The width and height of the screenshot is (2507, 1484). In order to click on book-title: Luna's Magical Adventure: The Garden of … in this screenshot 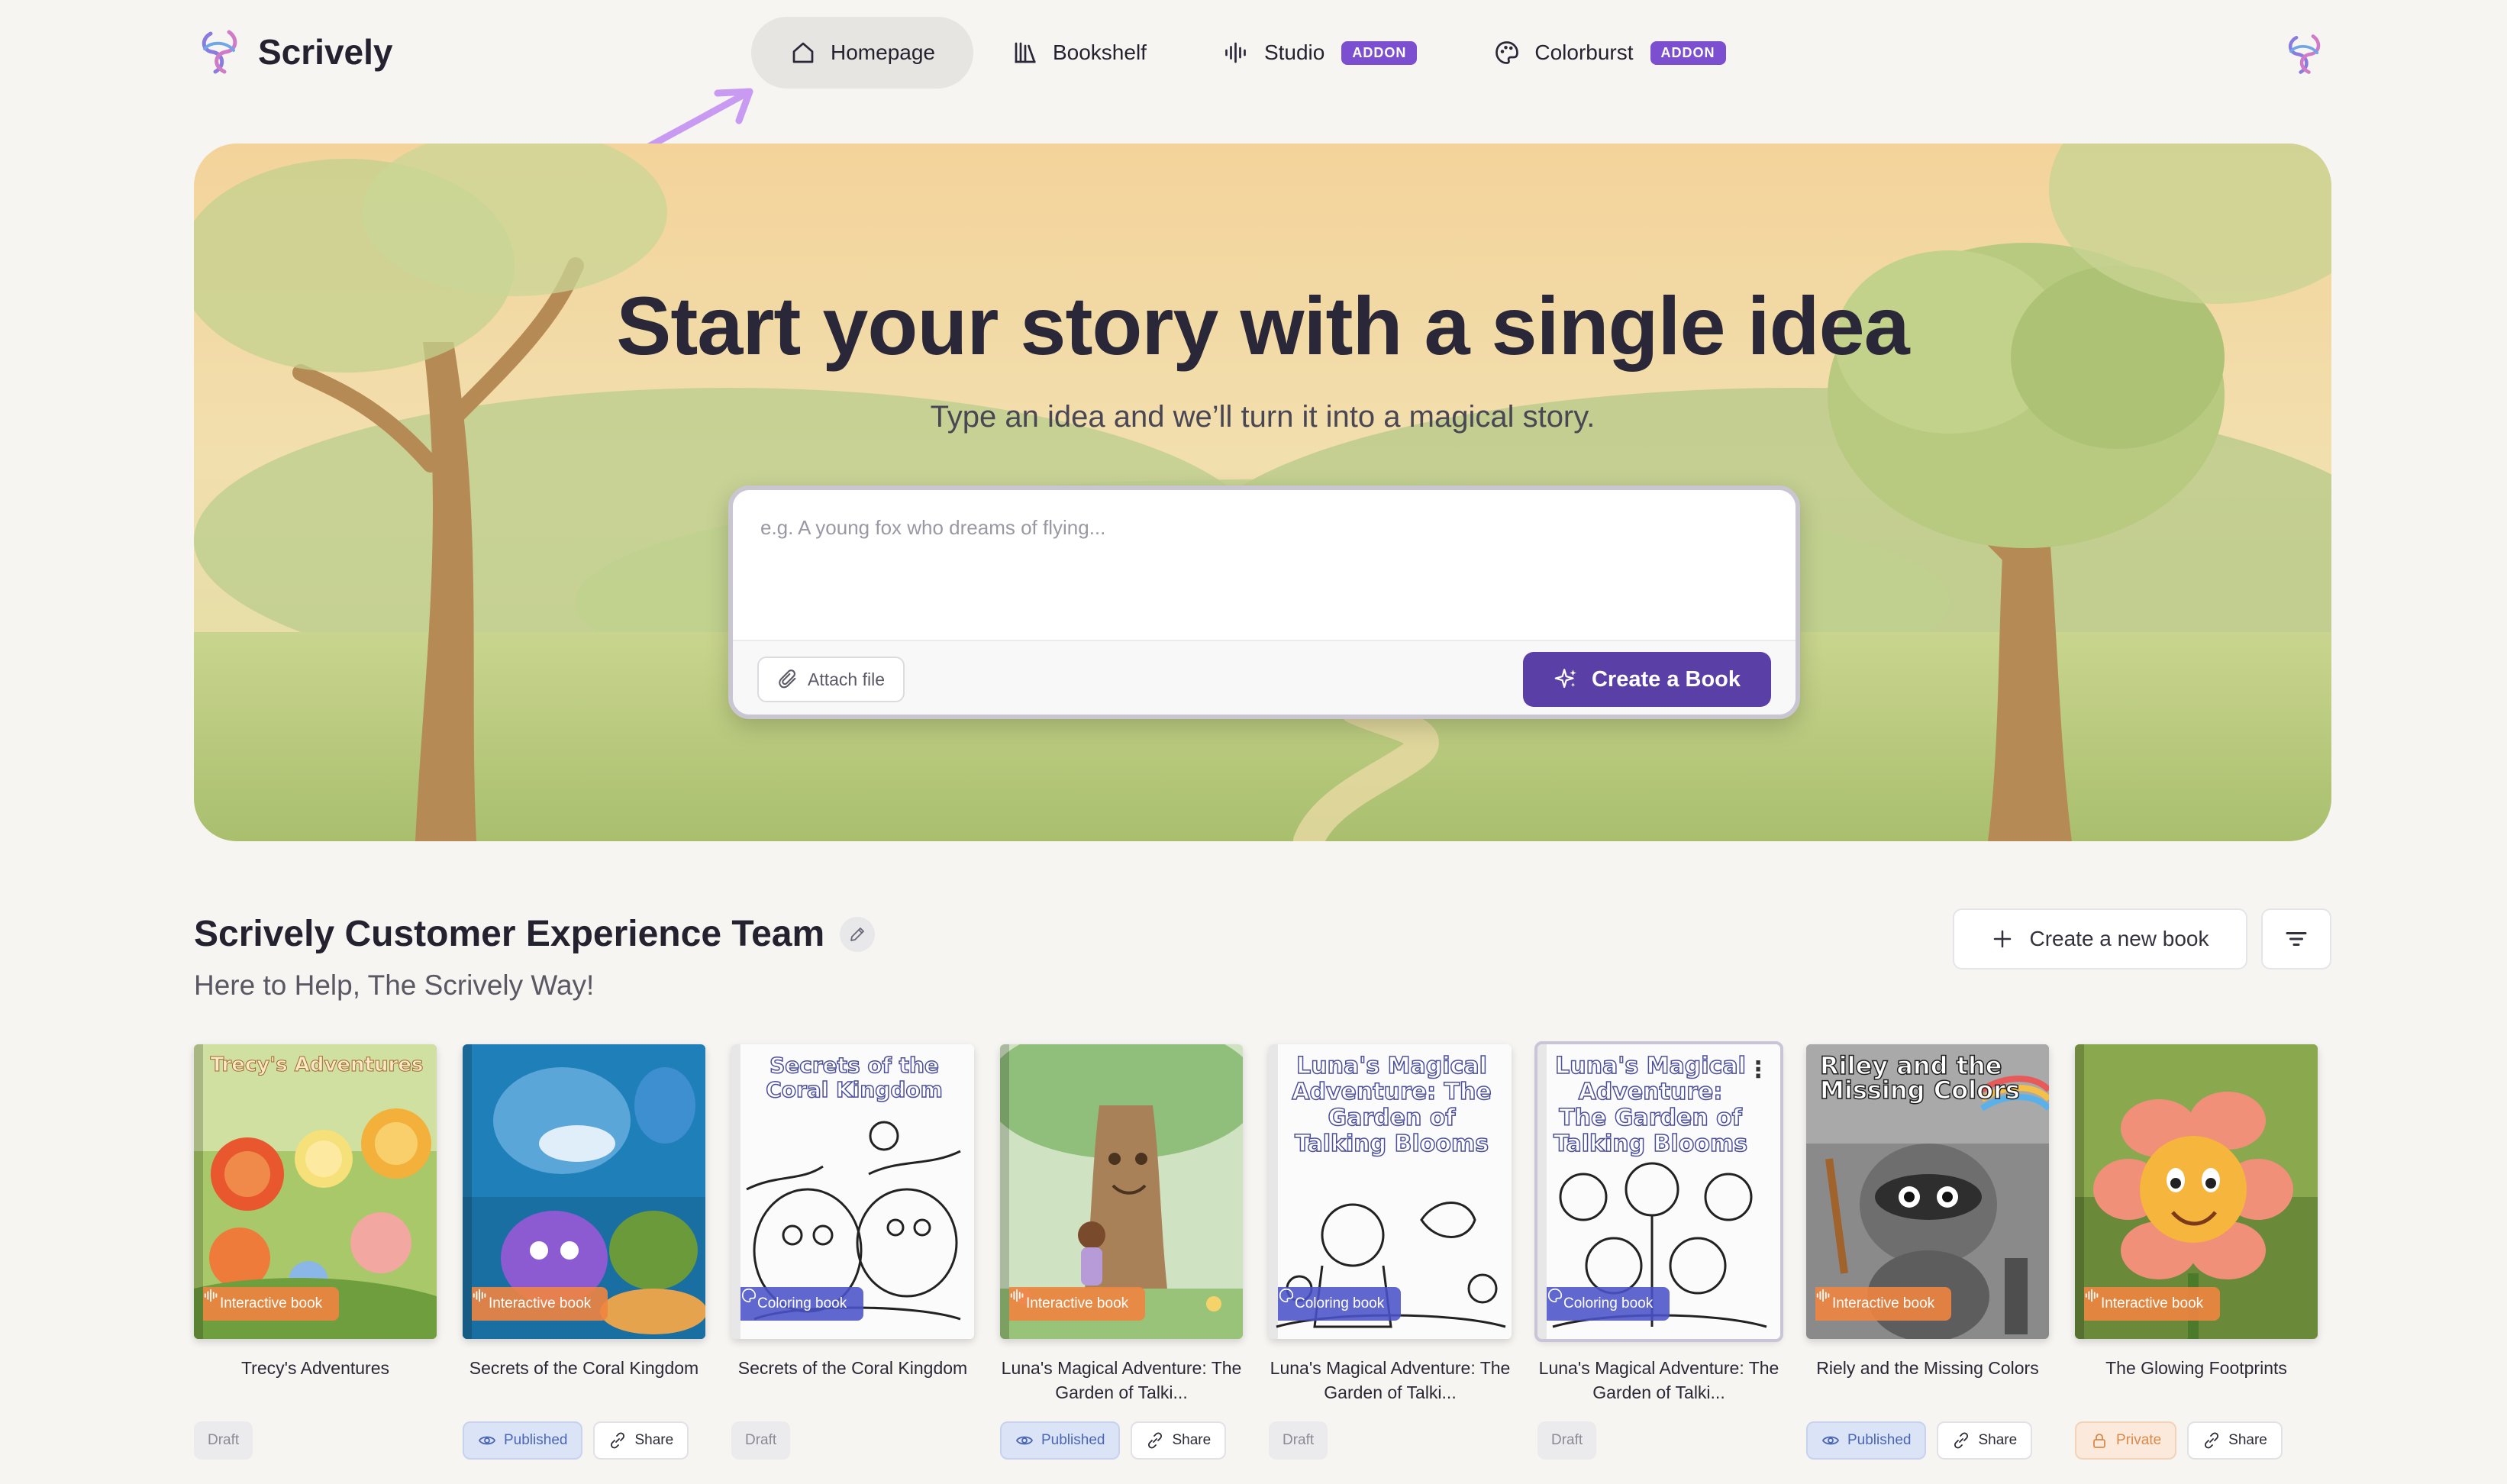, I will do `click(1390, 1380)`.